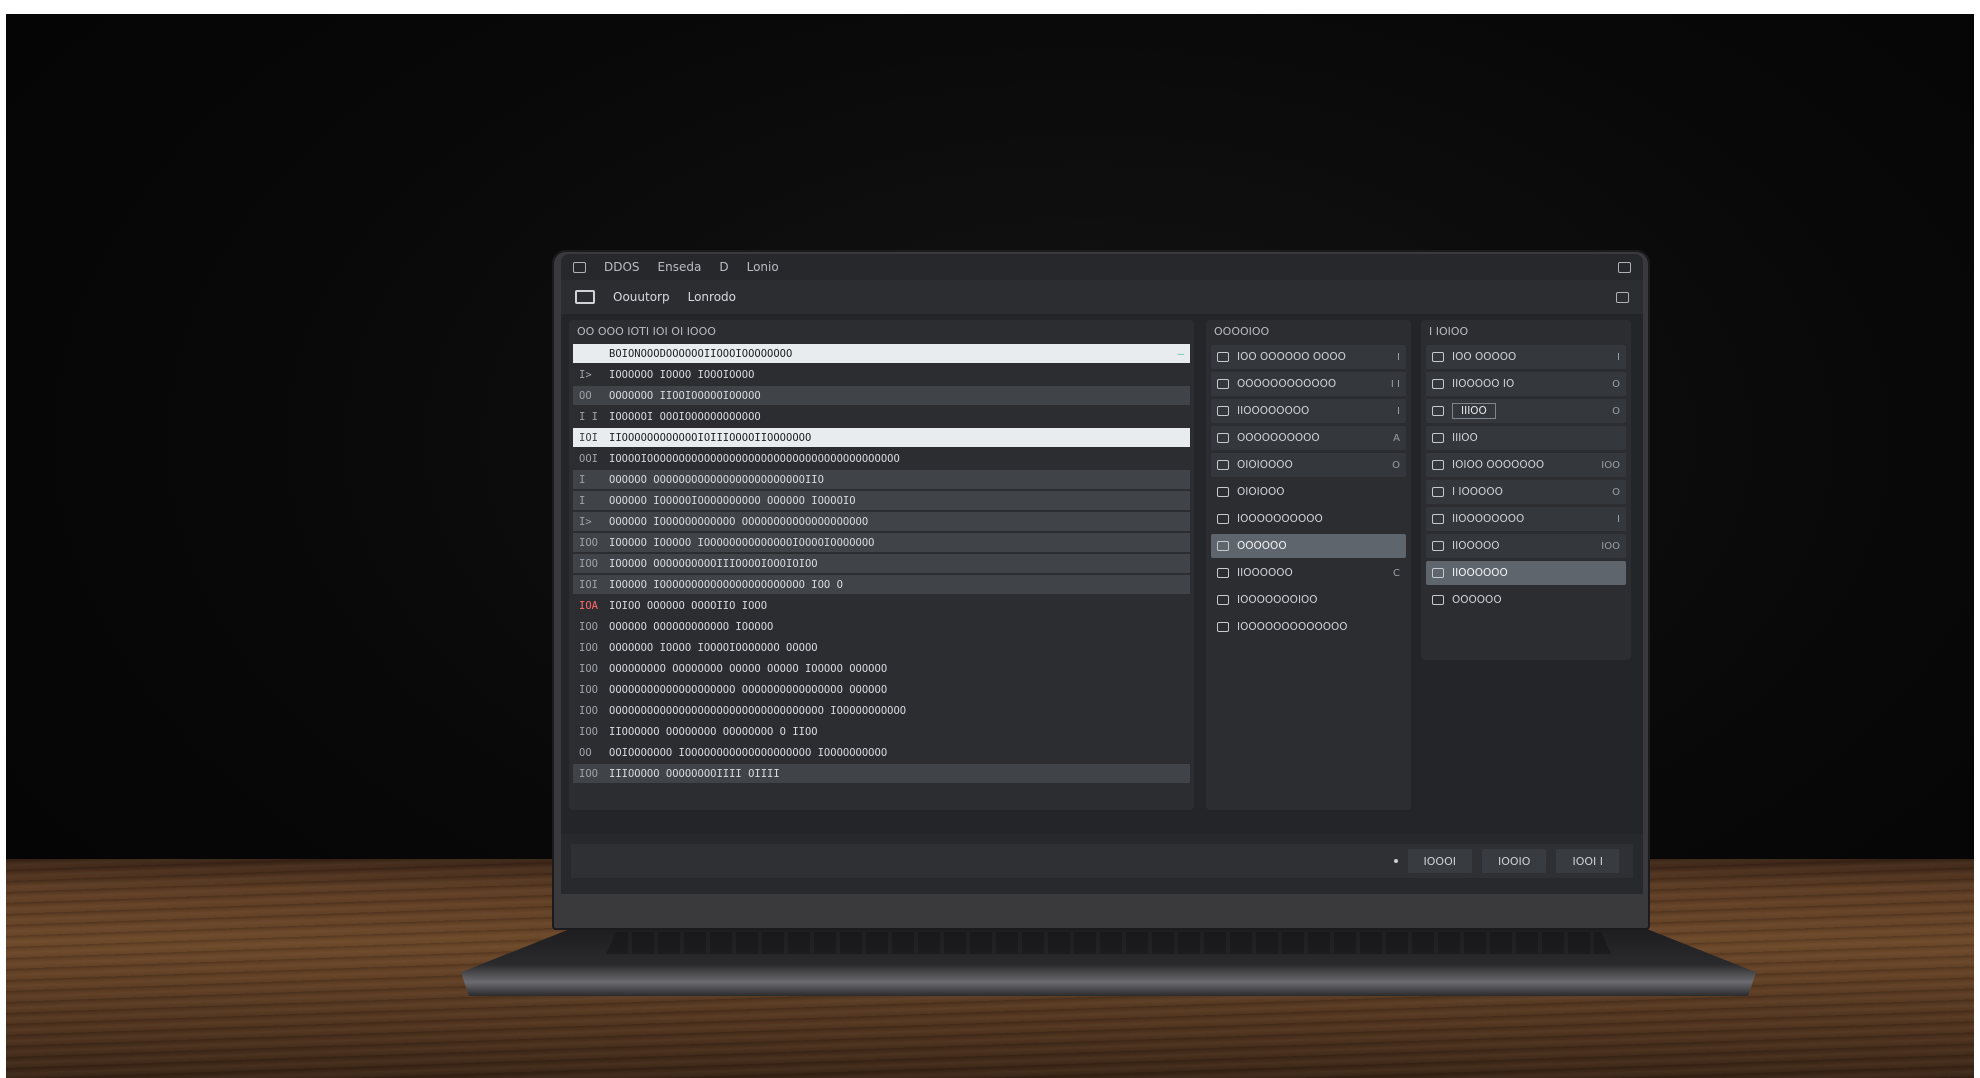  What do you see at coordinates (582, 479) in the screenshot?
I see `log-row-id: I` at bounding box center [582, 479].